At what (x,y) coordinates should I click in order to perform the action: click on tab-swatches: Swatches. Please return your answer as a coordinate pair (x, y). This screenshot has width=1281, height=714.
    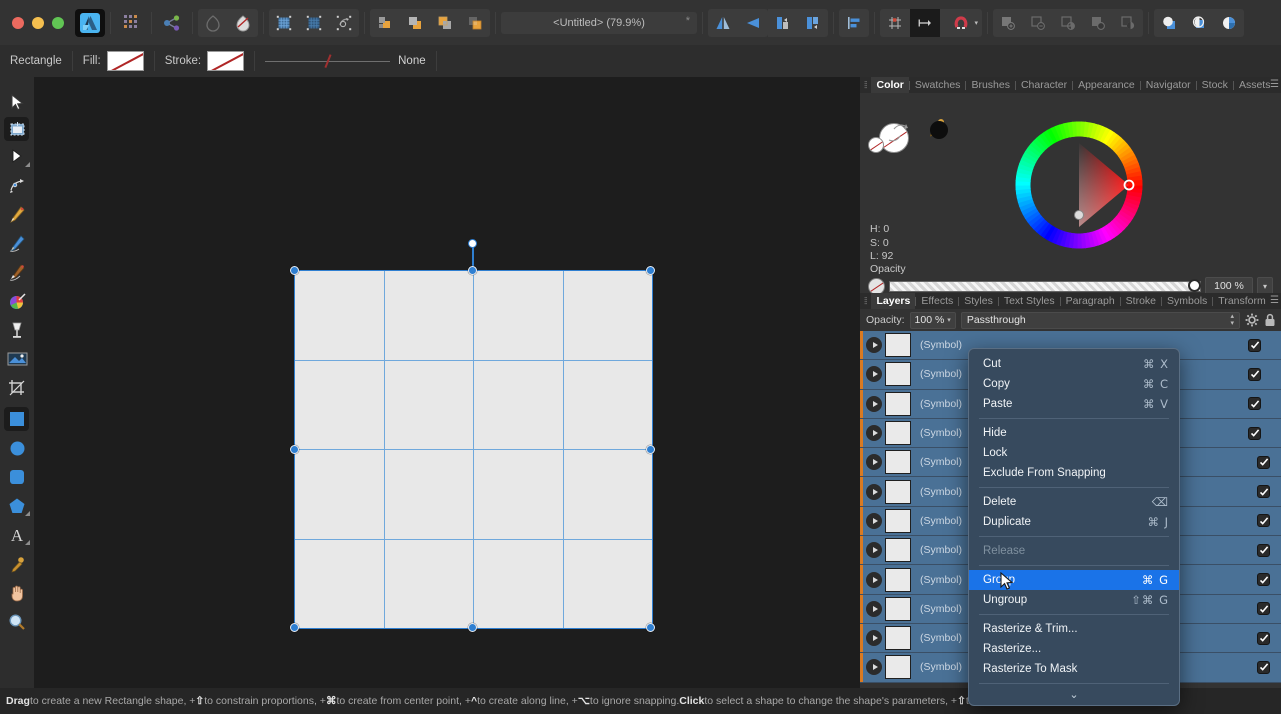
    Looking at the image, I should click on (938, 85).